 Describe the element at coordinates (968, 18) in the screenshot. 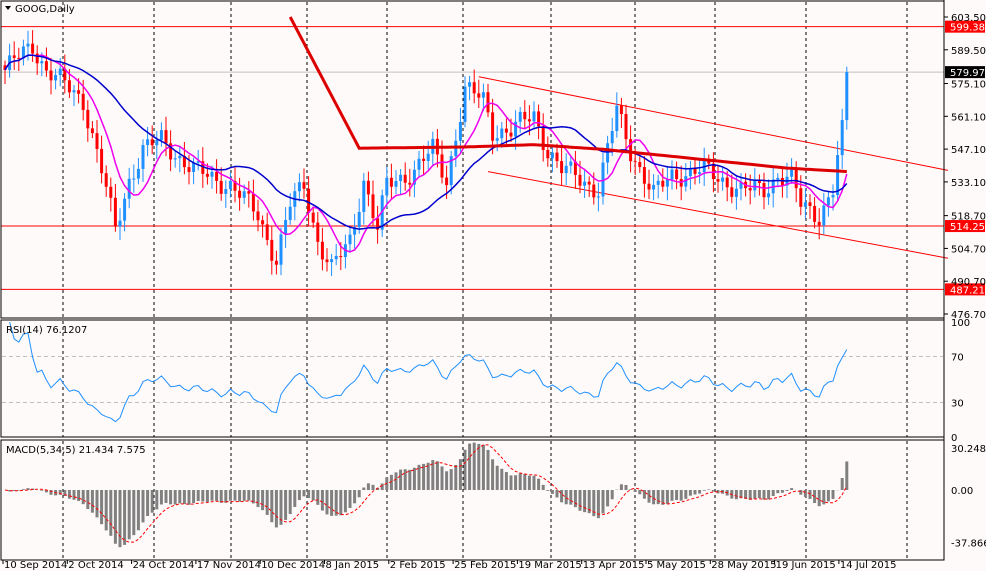

I see `price-tick-label: 603.50` at that location.